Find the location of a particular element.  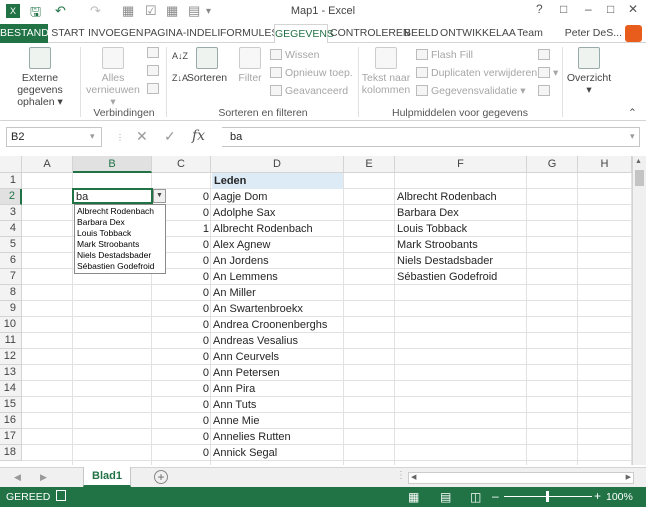

avatar is located at coordinates (633, 33).